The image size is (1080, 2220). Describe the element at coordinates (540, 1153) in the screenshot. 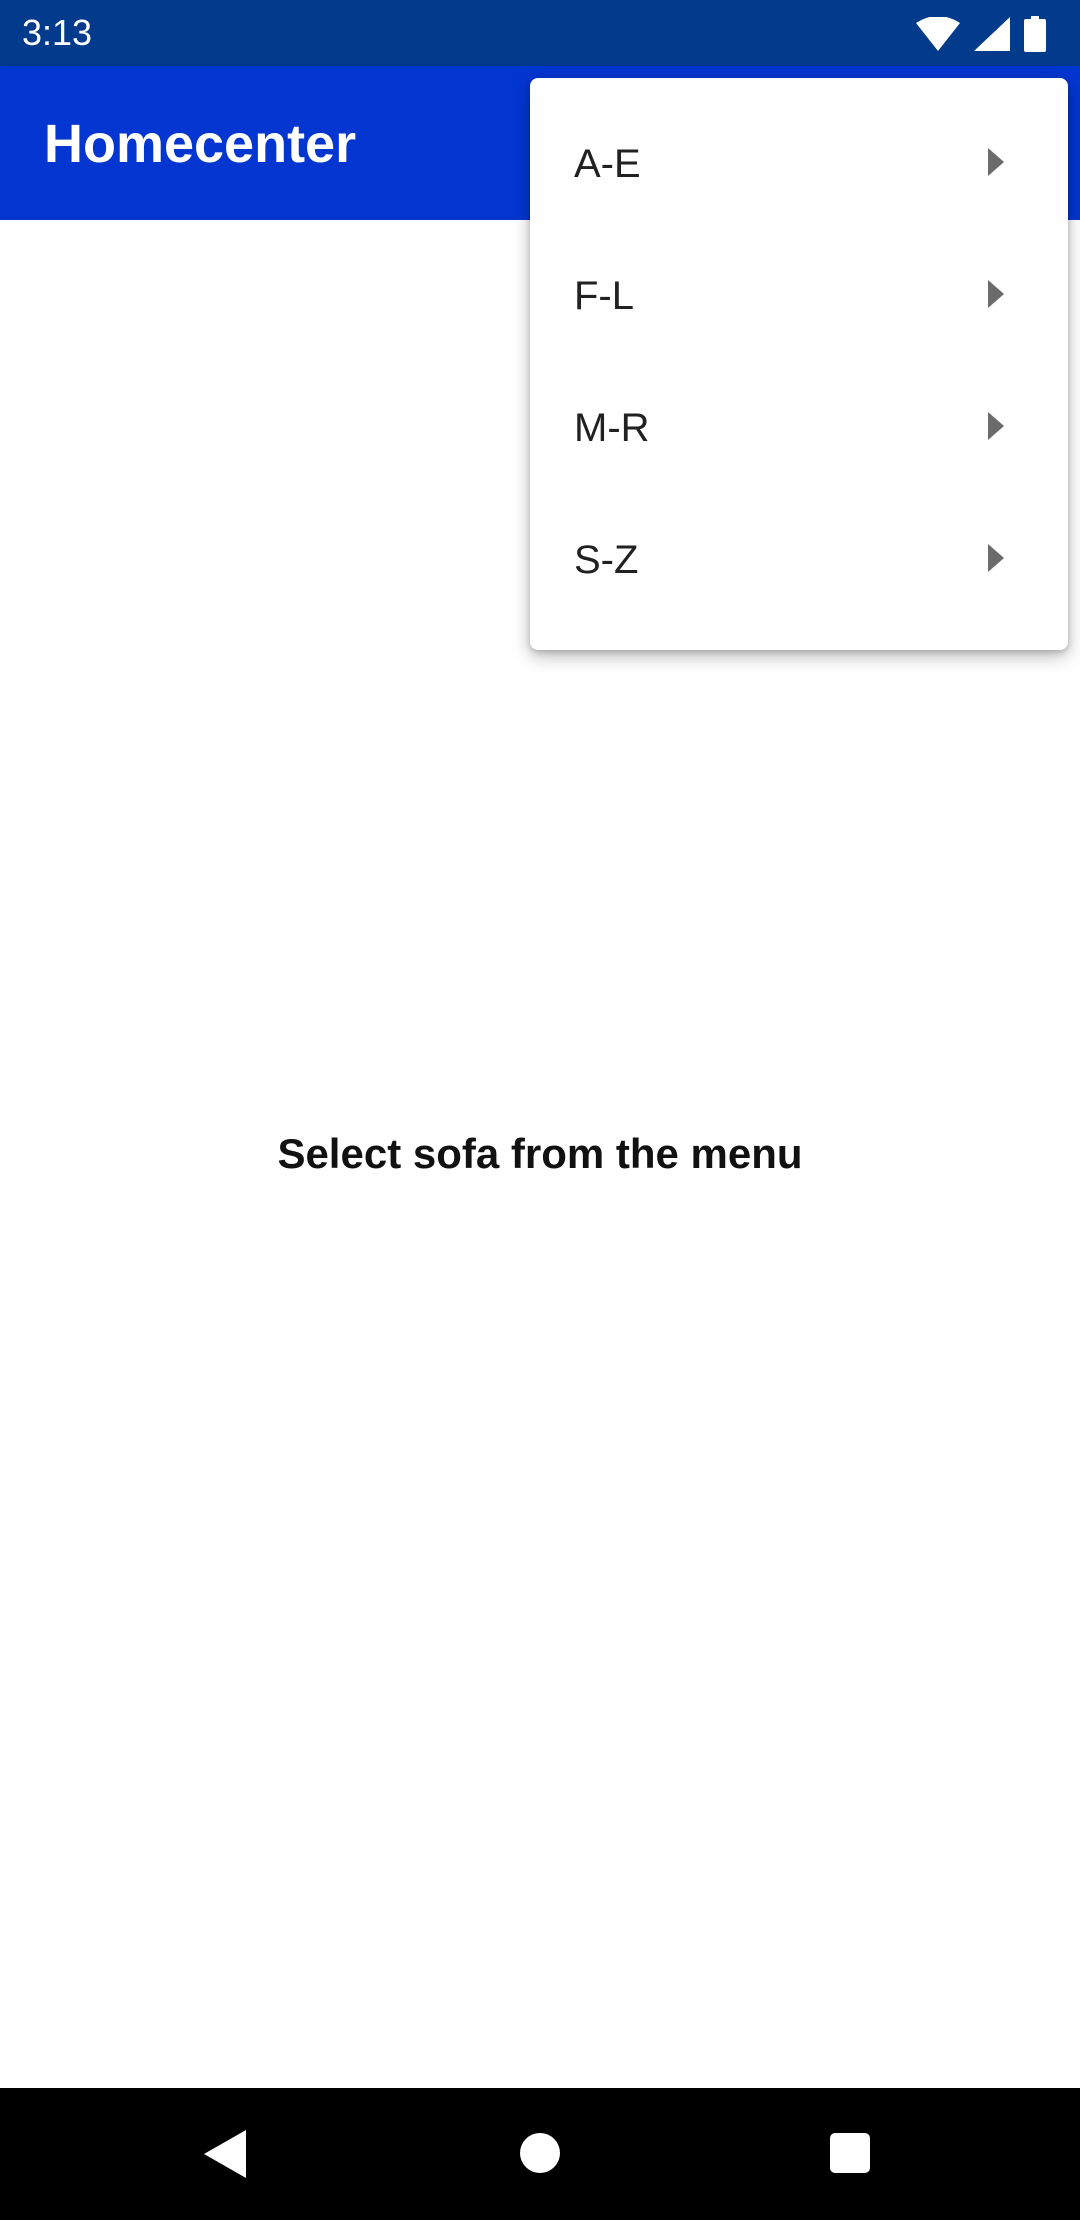

I see `empty-state-message: Select sofa from the menu` at that location.